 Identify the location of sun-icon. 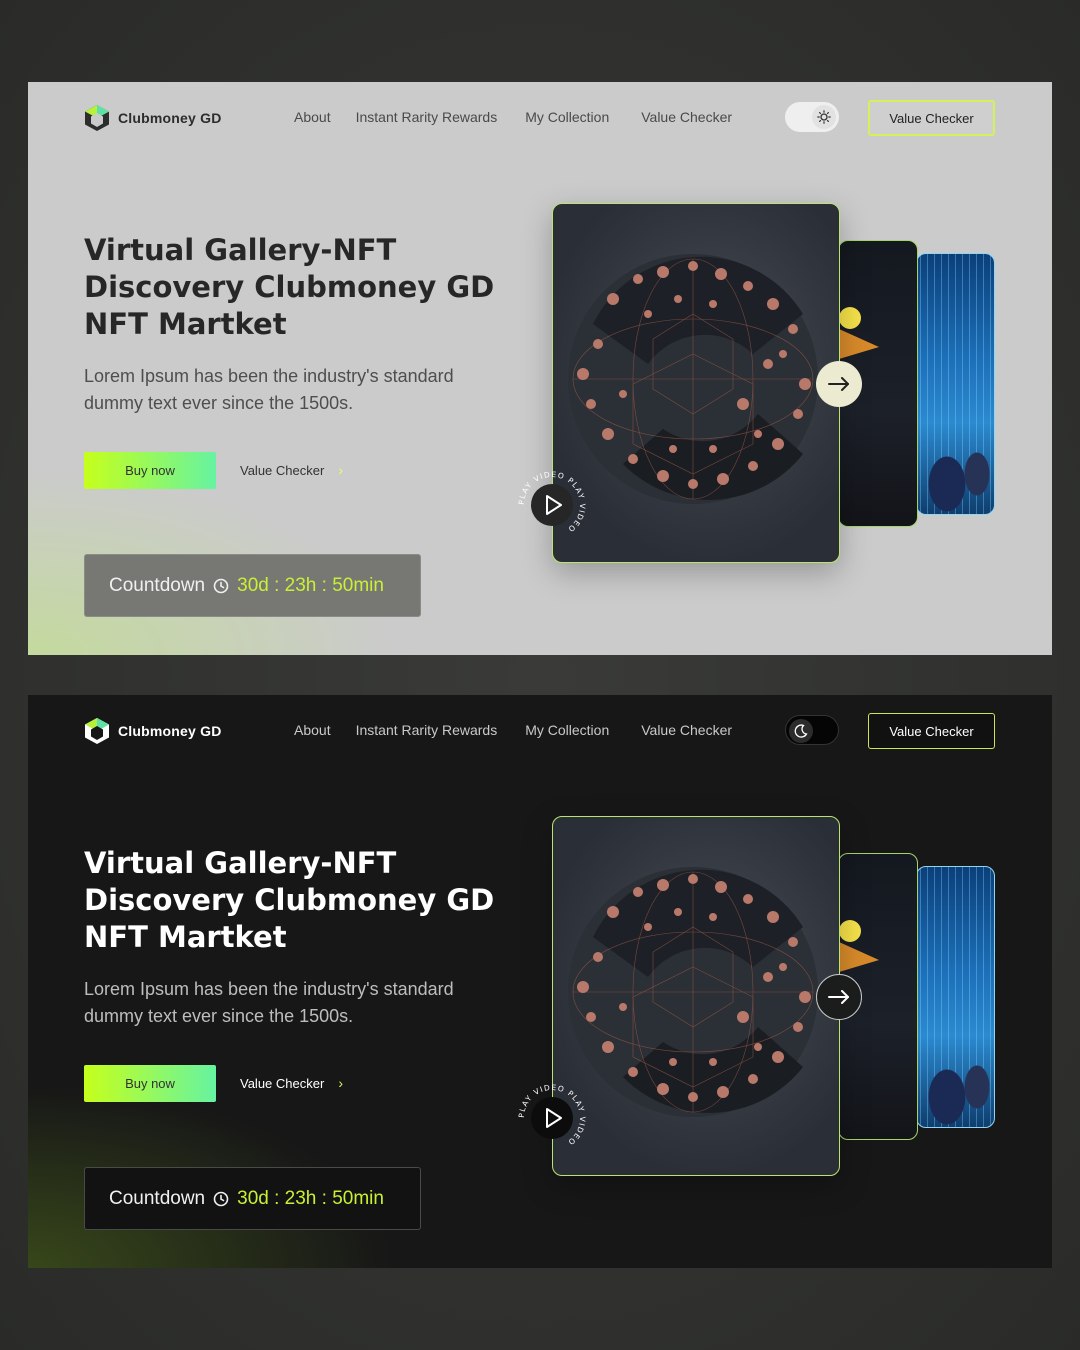
(824, 117).